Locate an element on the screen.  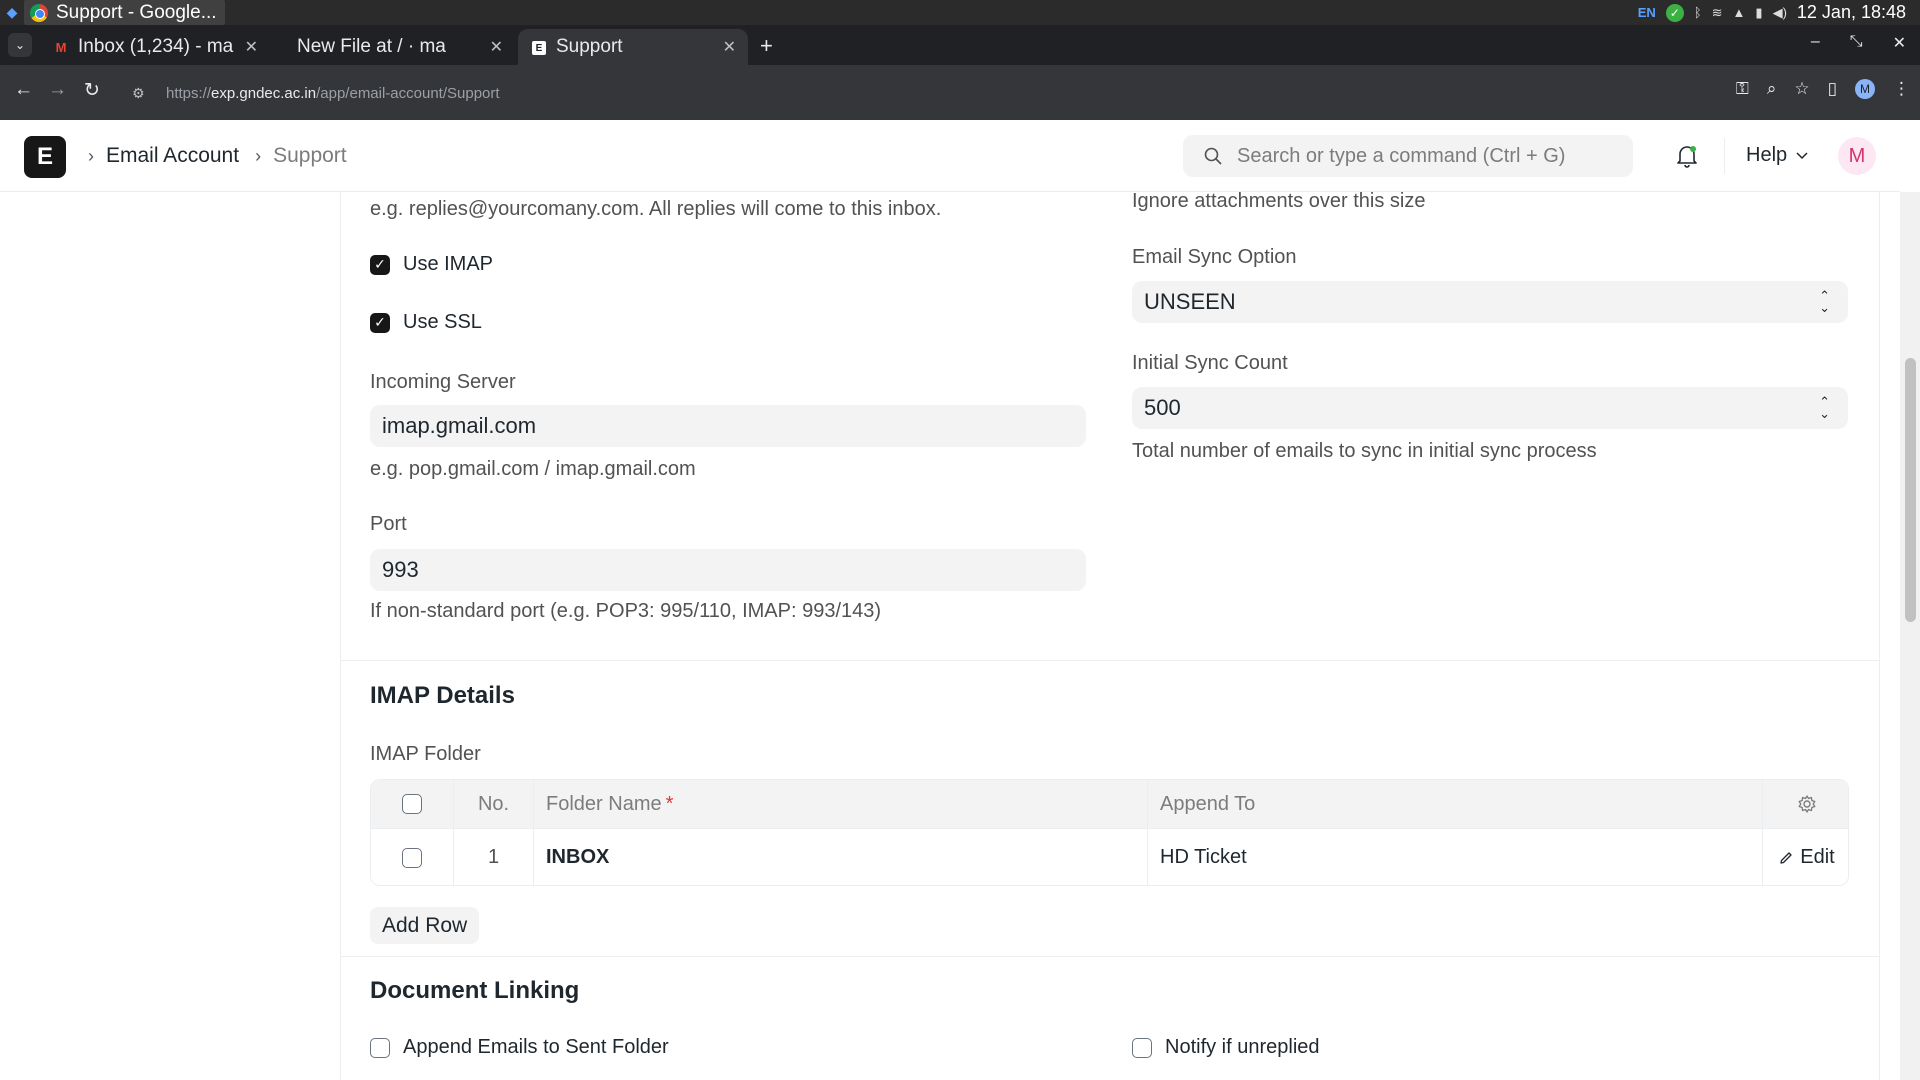
use-ssl-label: Use SSL is located at coordinates (442, 322).